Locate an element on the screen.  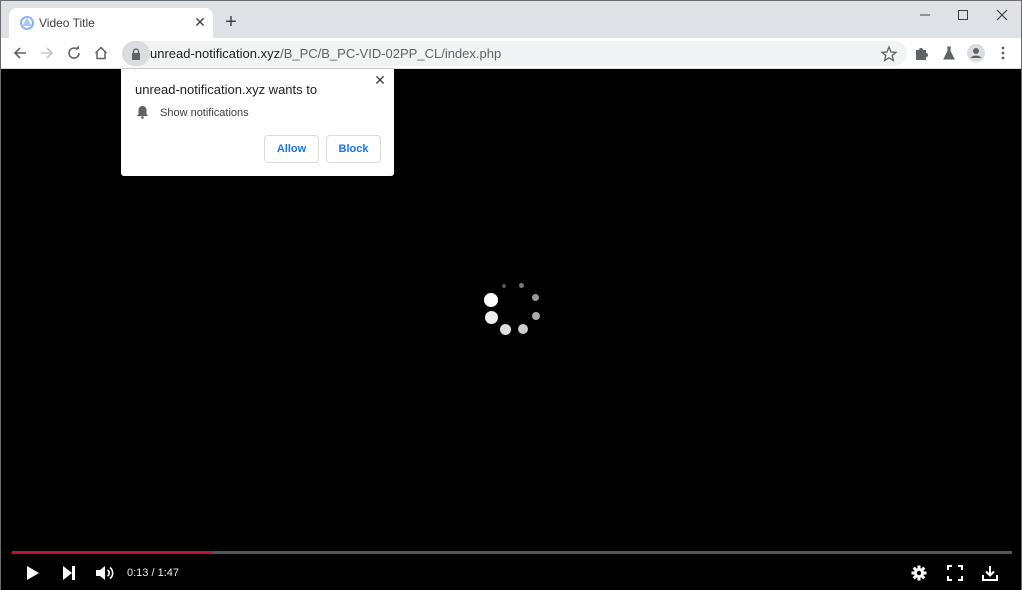
puzzle-icon is located at coordinates (922, 54).